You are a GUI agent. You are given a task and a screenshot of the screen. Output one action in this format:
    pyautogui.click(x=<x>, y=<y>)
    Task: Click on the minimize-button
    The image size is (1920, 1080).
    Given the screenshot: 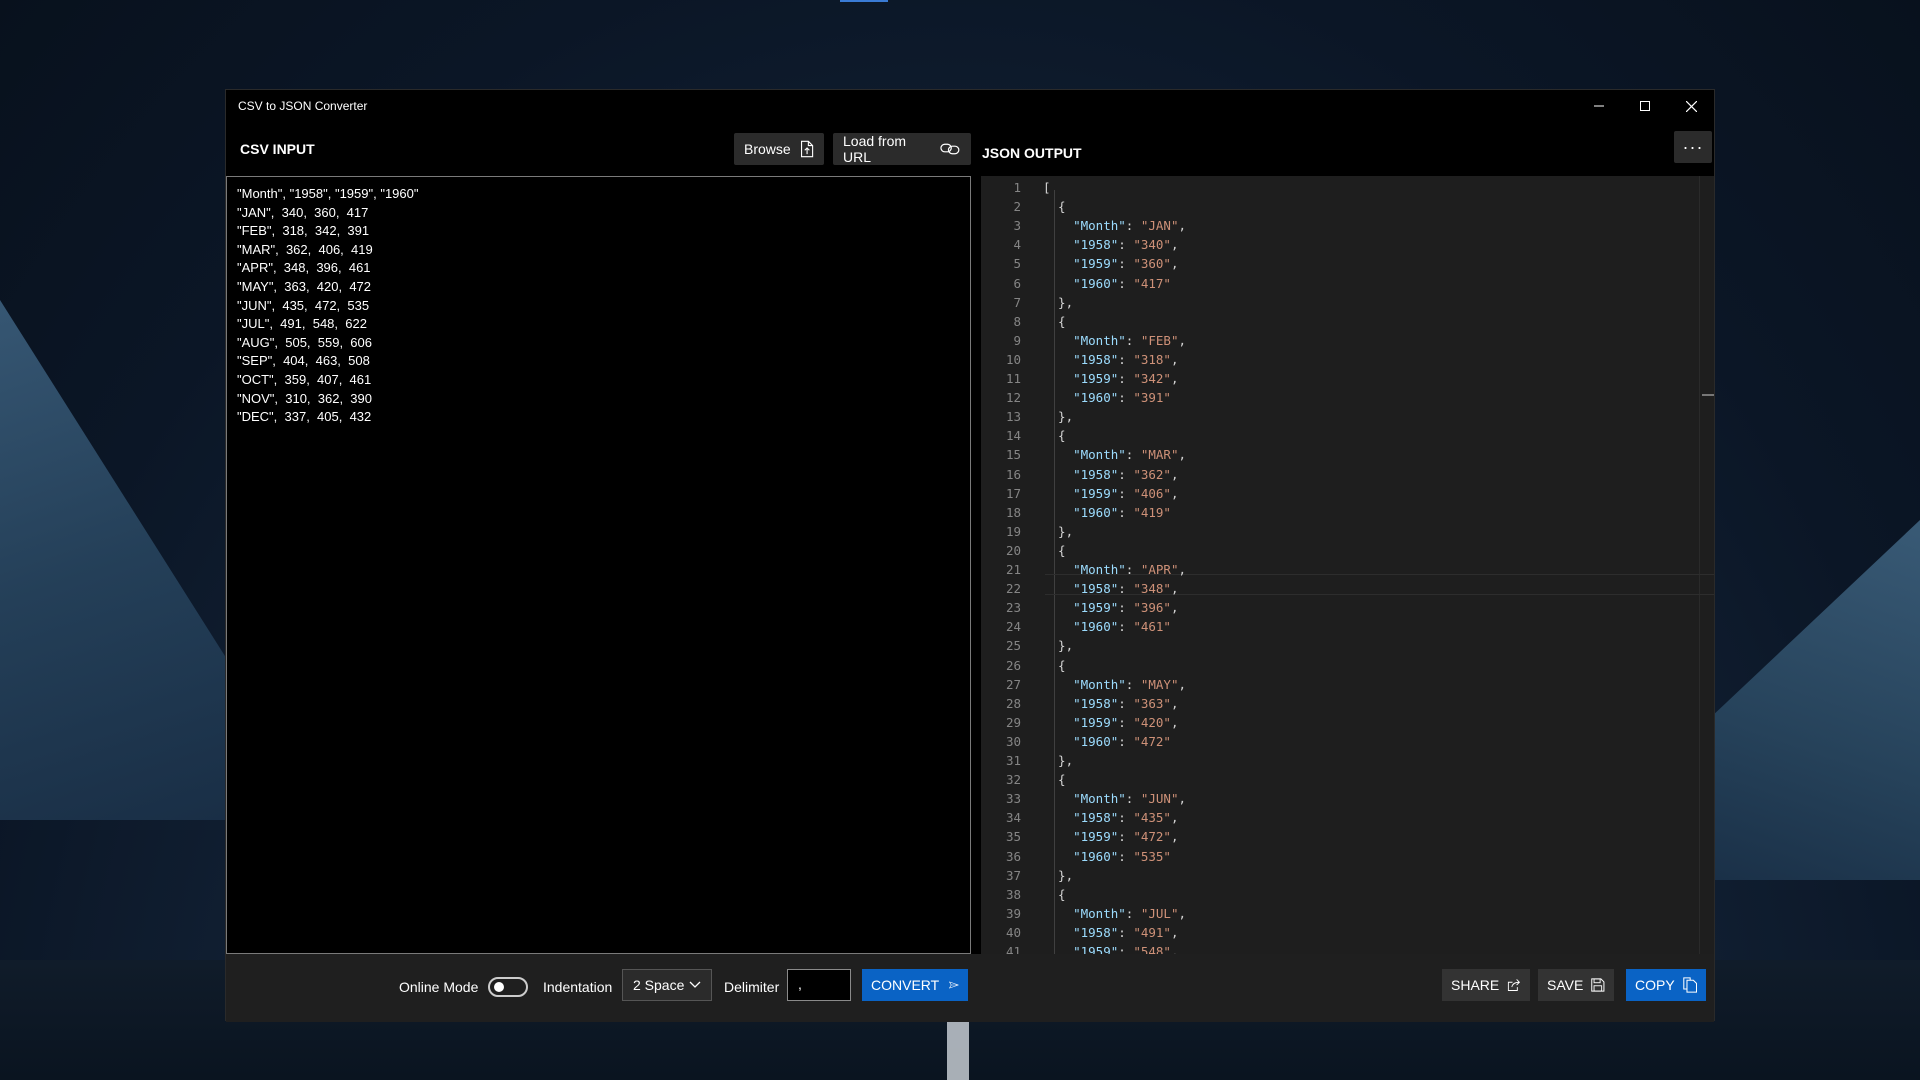 What is the action you would take?
    pyautogui.click(x=1599, y=106)
    